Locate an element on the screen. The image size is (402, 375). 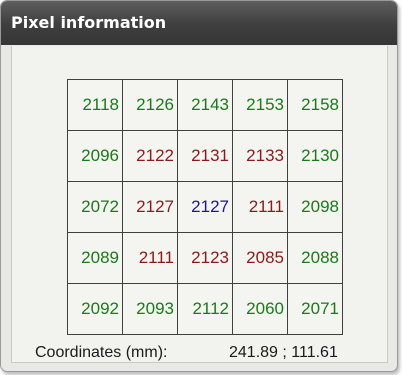
coordinates-value: 241.89 ; 111.61 is located at coordinates (283, 352).